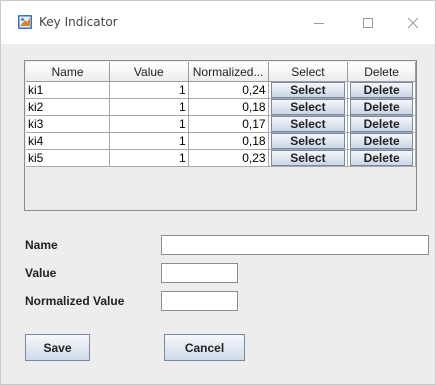 The height and width of the screenshot is (385, 436). What do you see at coordinates (295, 245) in the screenshot?
I see `name-field` at bounding box center [295, 245].